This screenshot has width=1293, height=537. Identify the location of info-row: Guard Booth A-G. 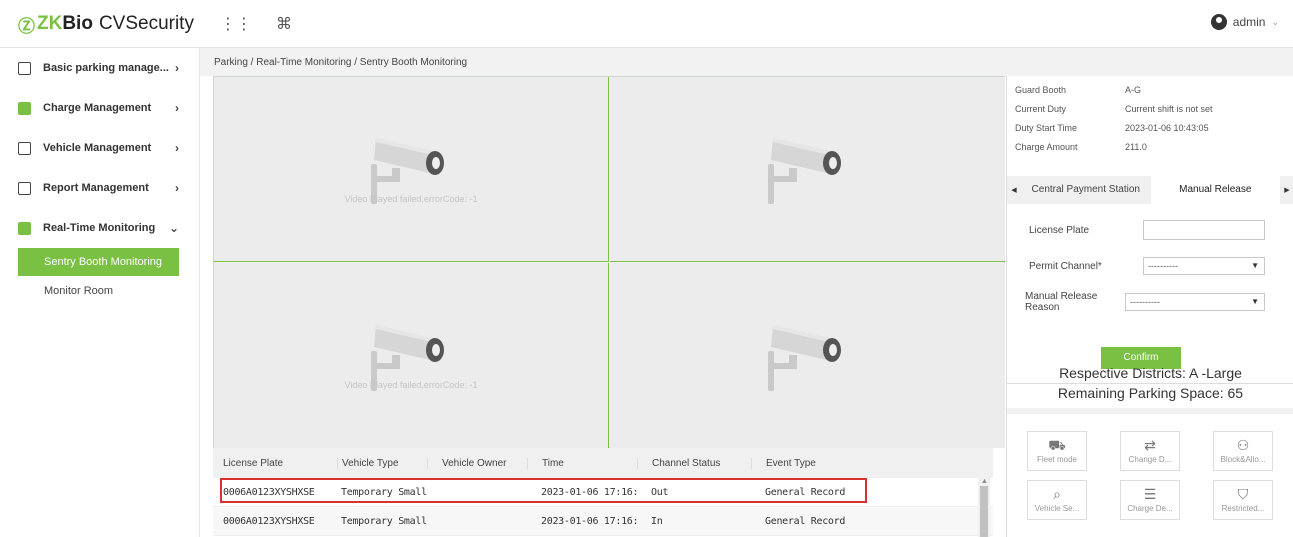
(1154, 89).